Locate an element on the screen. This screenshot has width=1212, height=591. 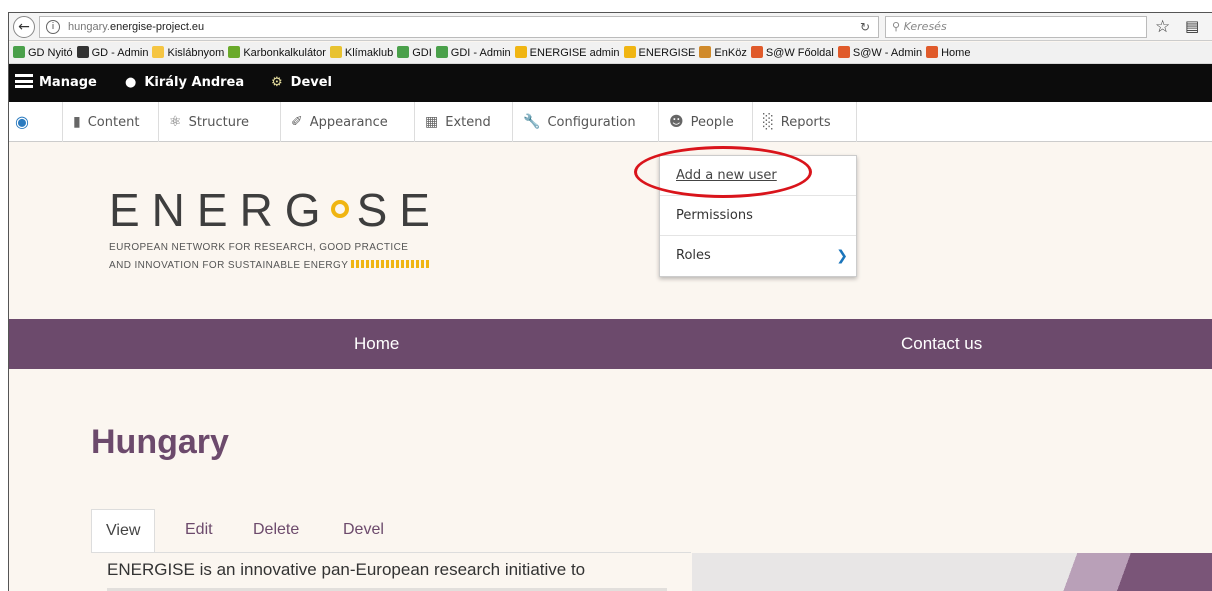
chevron-right-icon: ❯ is located at coordinates (842, 256).